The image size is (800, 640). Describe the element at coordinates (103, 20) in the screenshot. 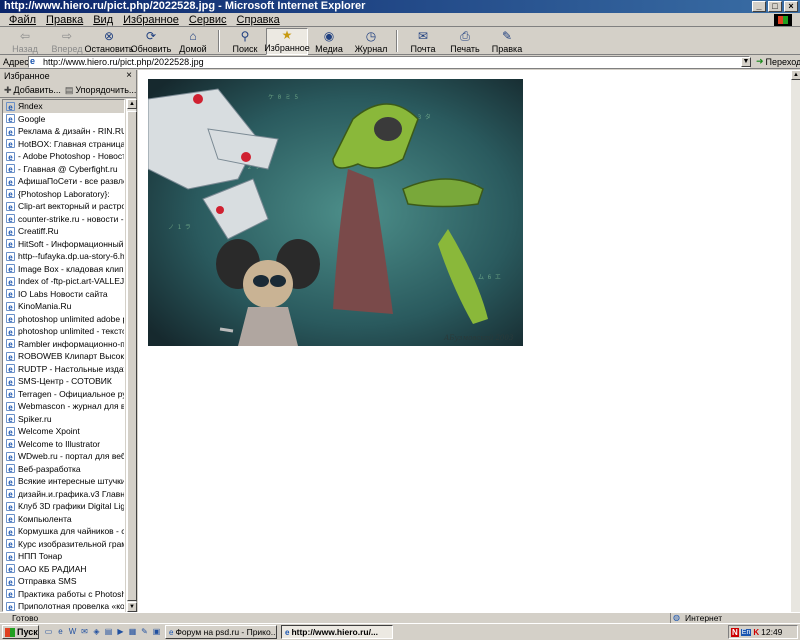

I see `menu-view: Вид` at that location.